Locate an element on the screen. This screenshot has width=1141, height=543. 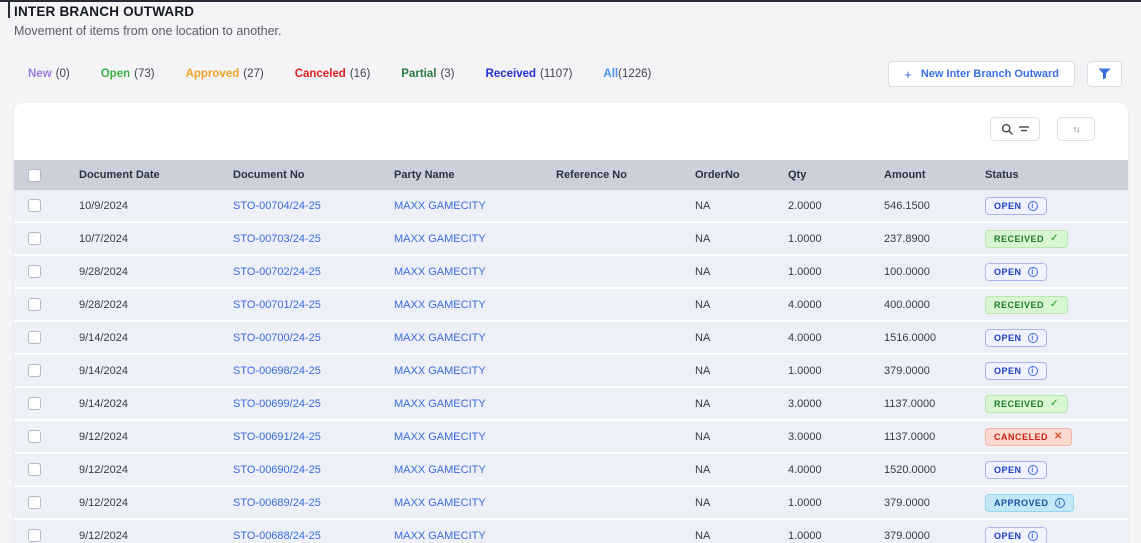
document-date-cell: 9/14/2024 is located at coordinates (103, 337).